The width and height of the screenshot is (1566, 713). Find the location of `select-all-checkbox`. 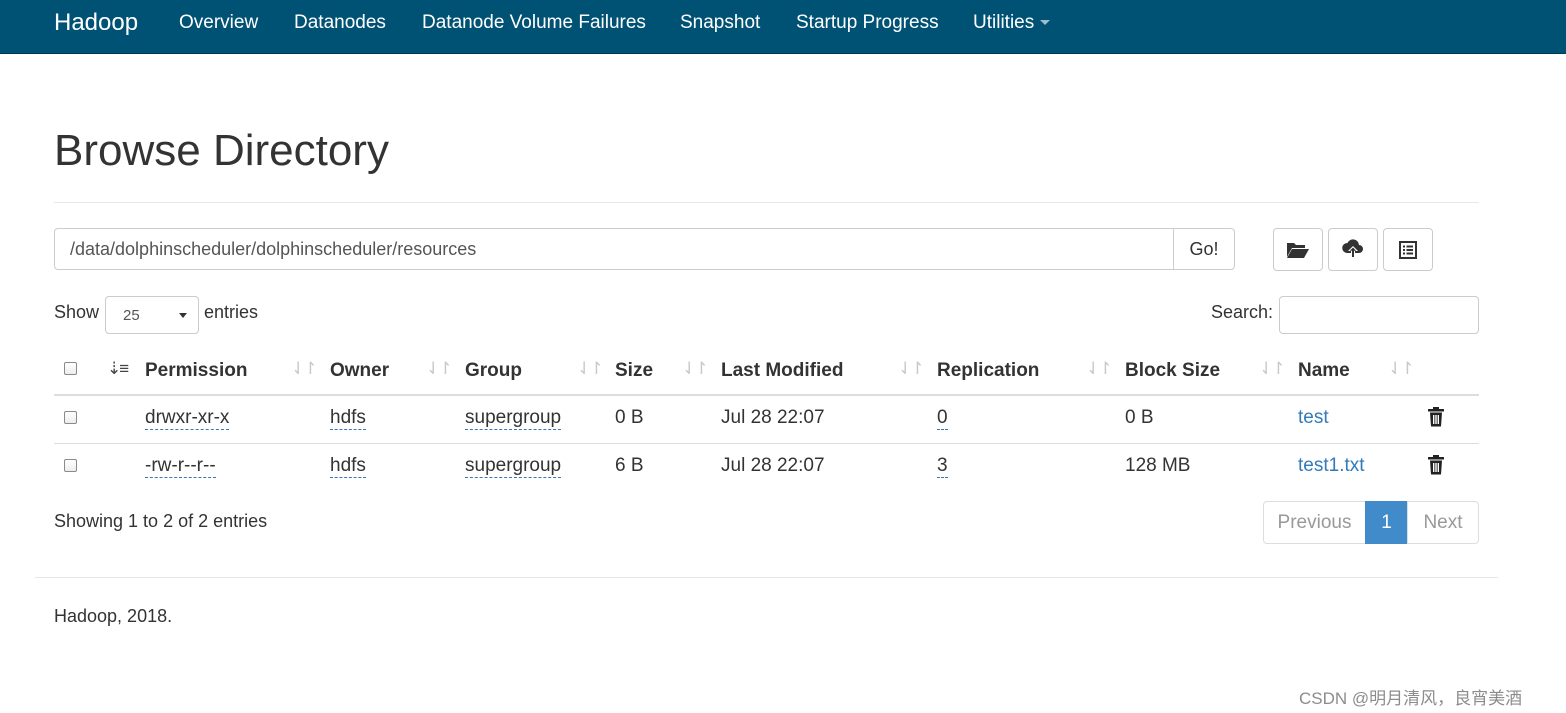

select-all-checkbox is located at coordinates (70, 368).